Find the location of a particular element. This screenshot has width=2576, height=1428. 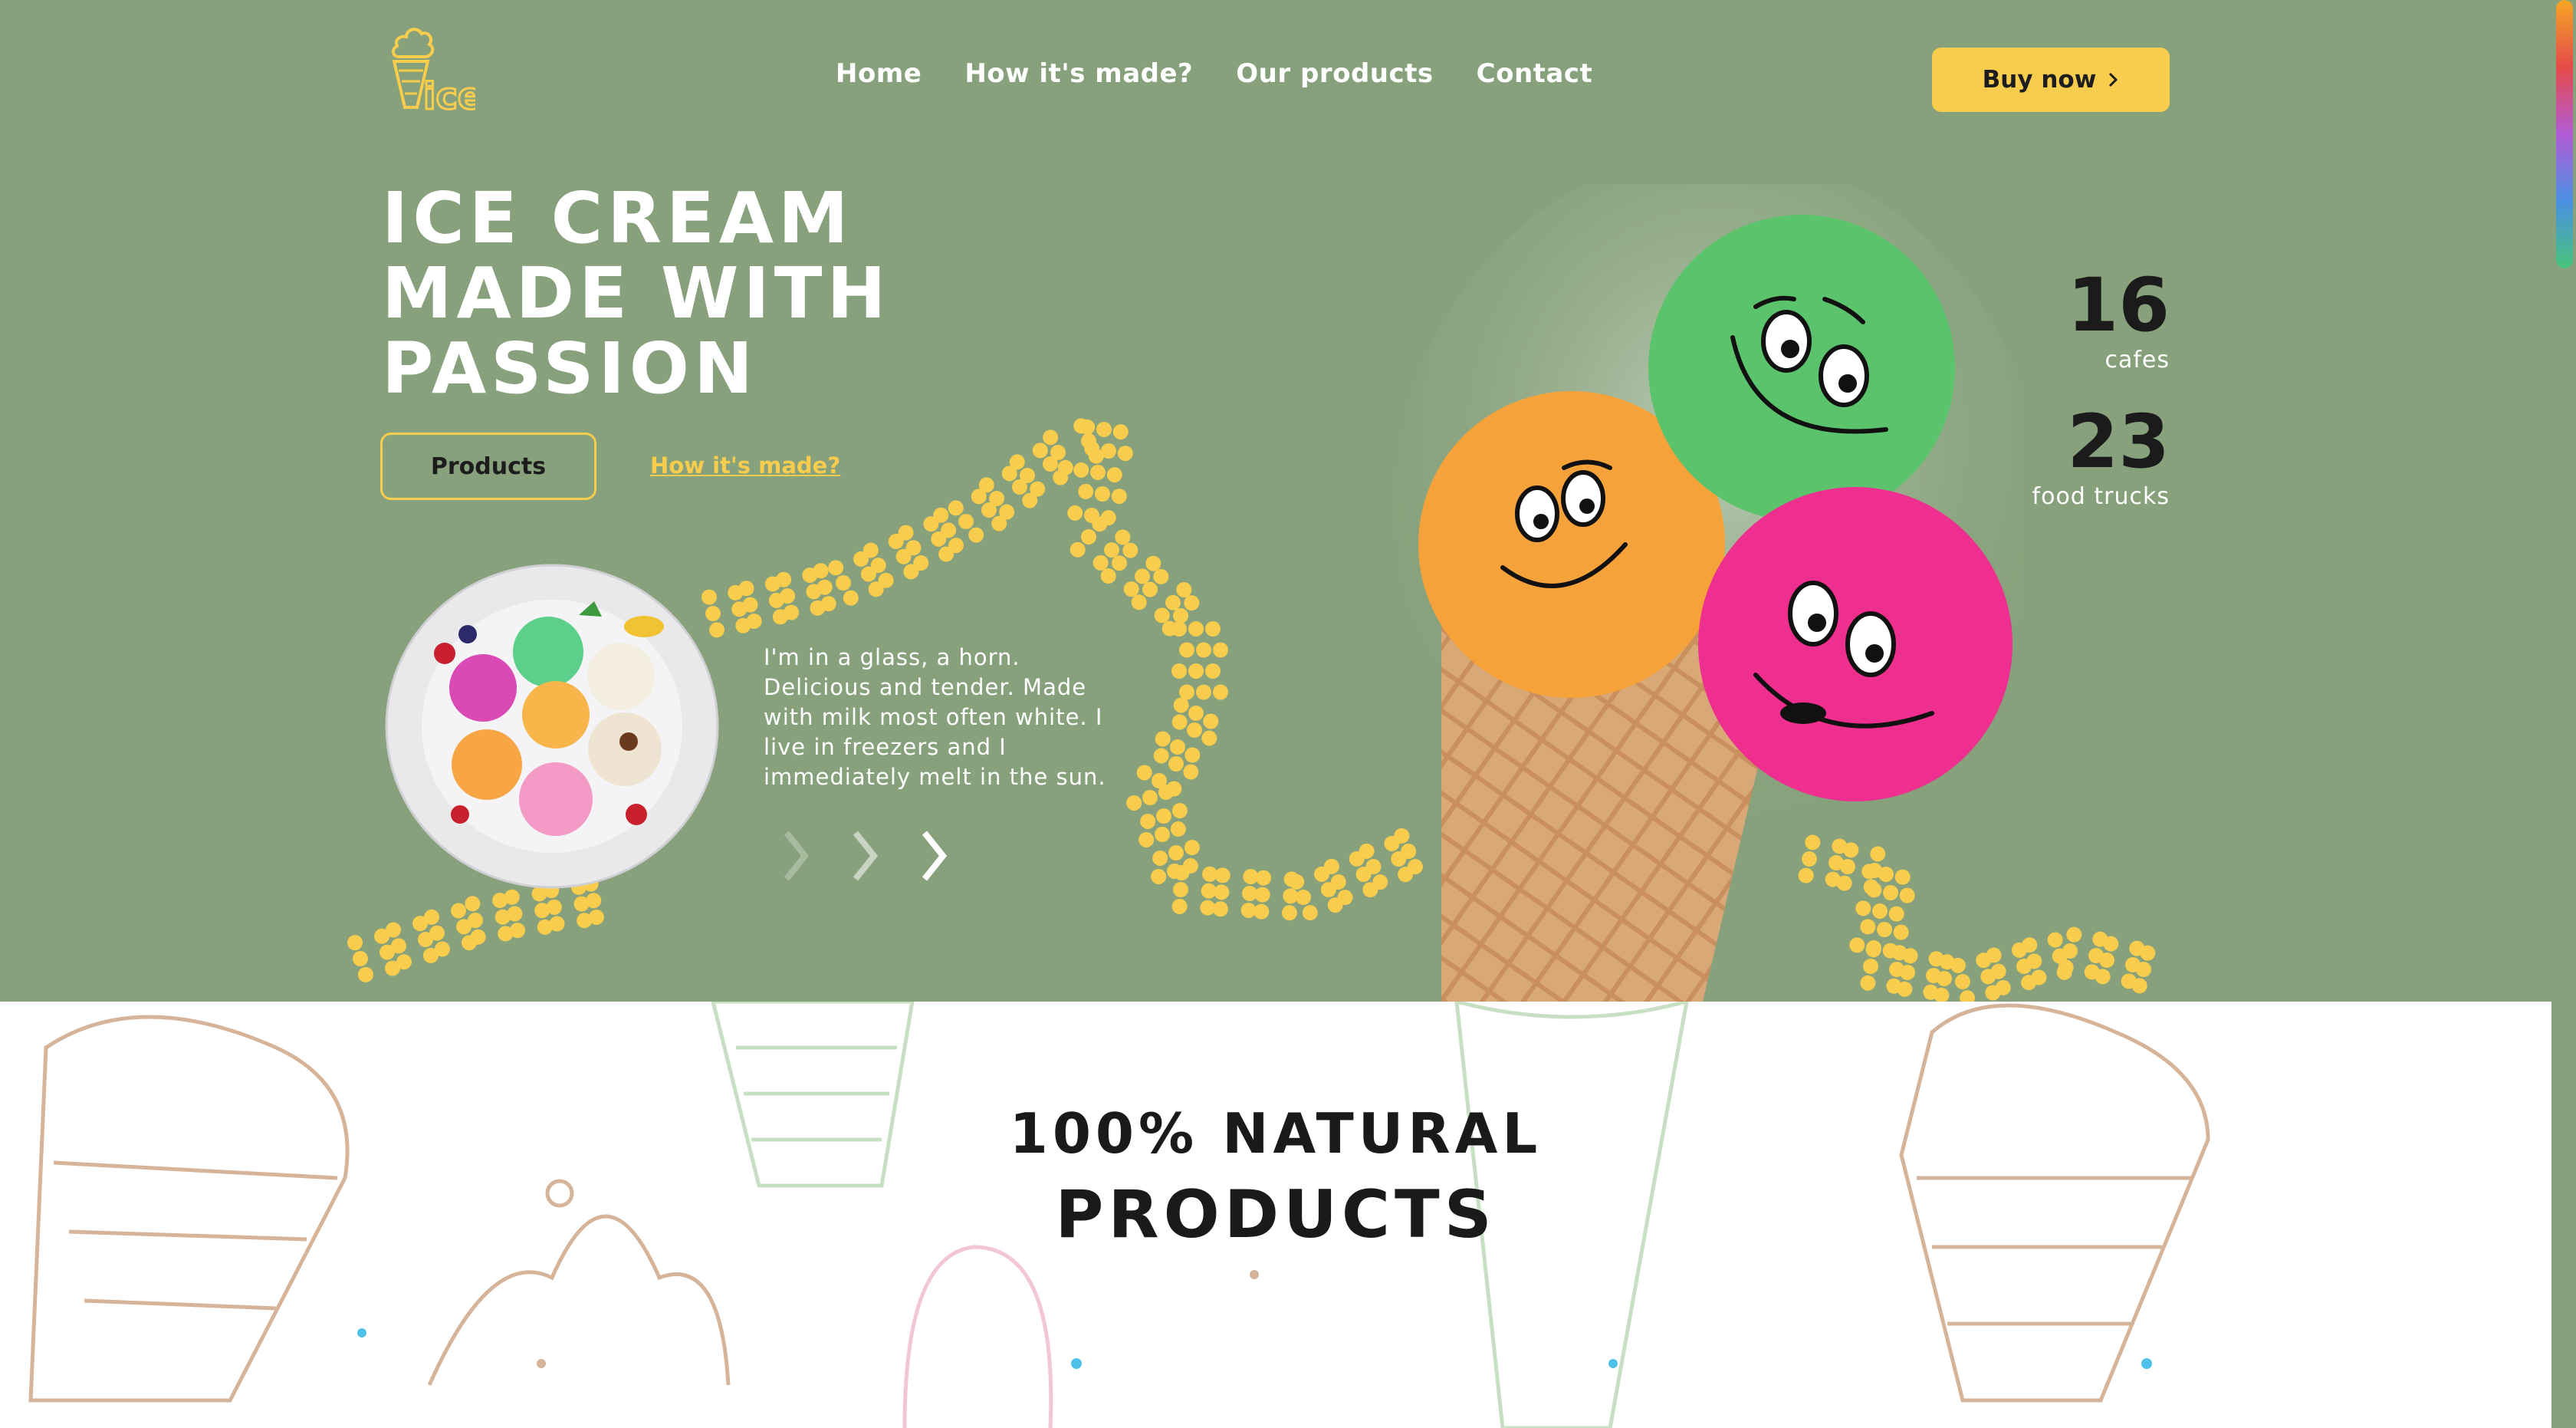

ice-cream-plate-image is located at coordinates (552, 726).